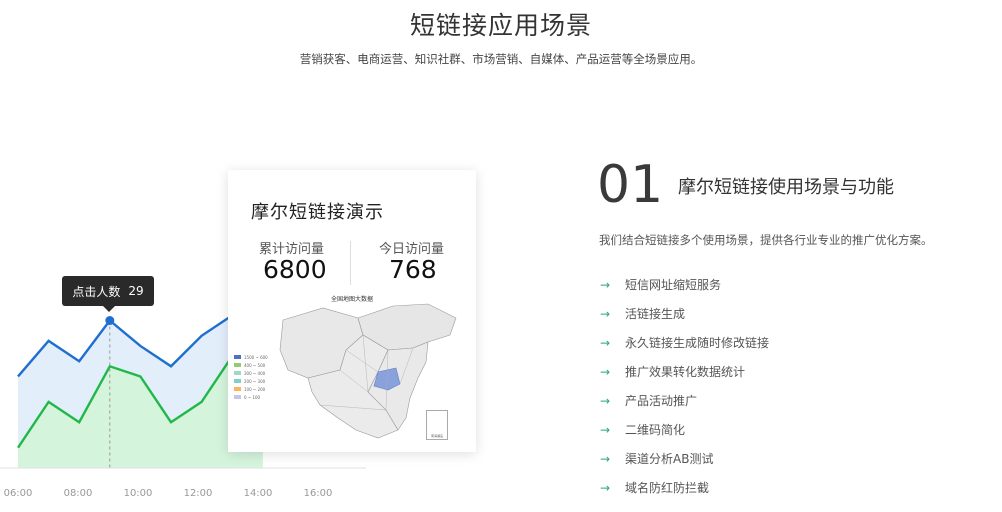 This screenshot has width=1002, height=512. I want to click on feature-item: → 域名防红防拦截, so click(684, 487).